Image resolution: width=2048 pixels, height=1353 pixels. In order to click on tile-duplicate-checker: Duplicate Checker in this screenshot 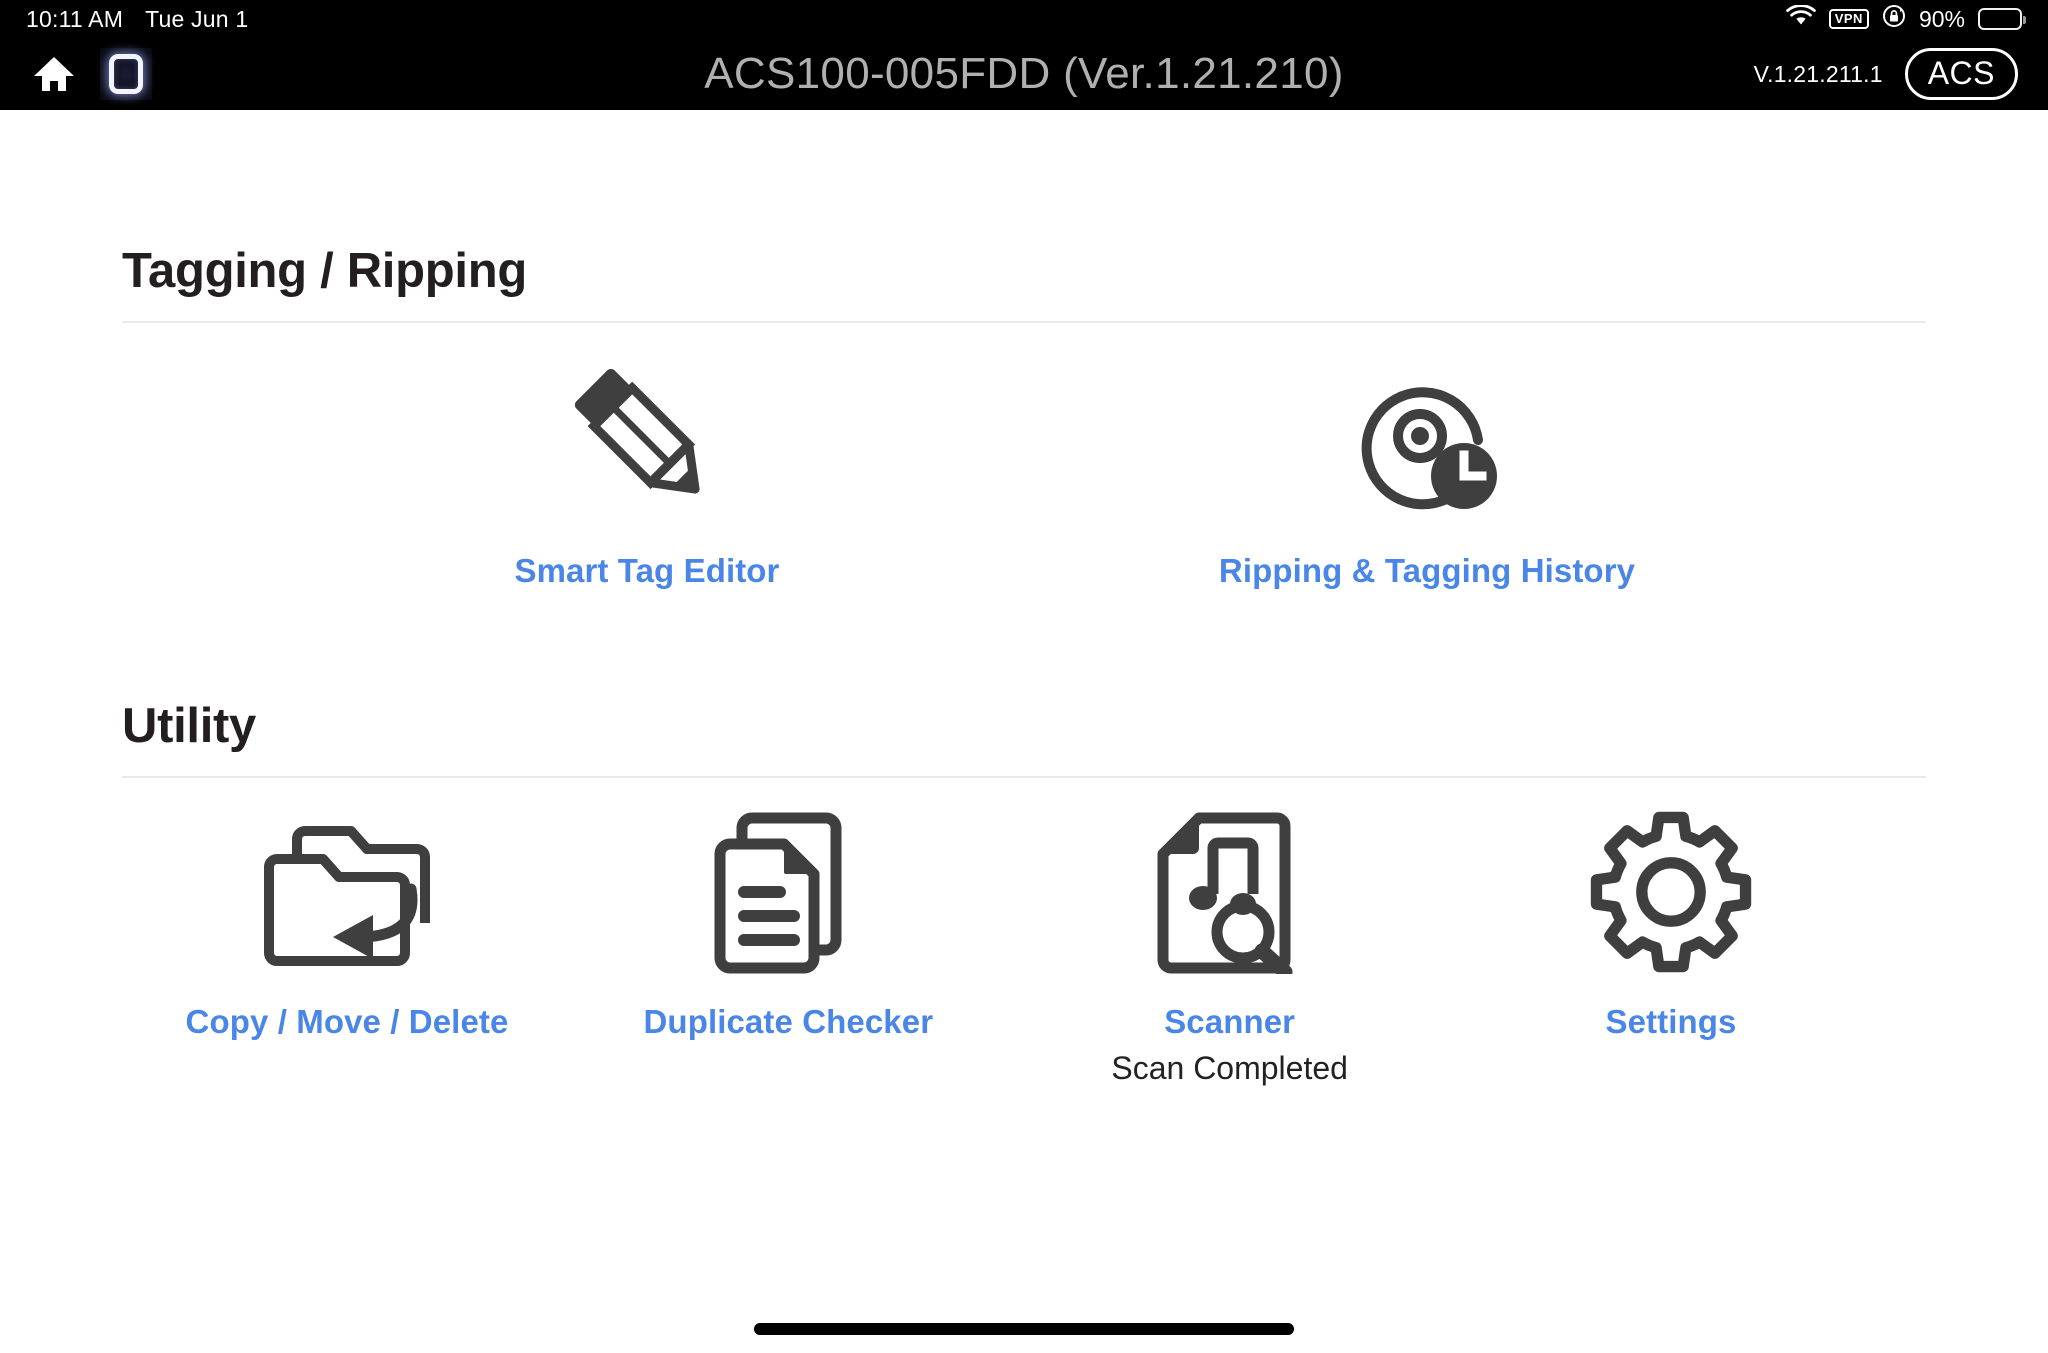, I will do `click(788, 925)`.